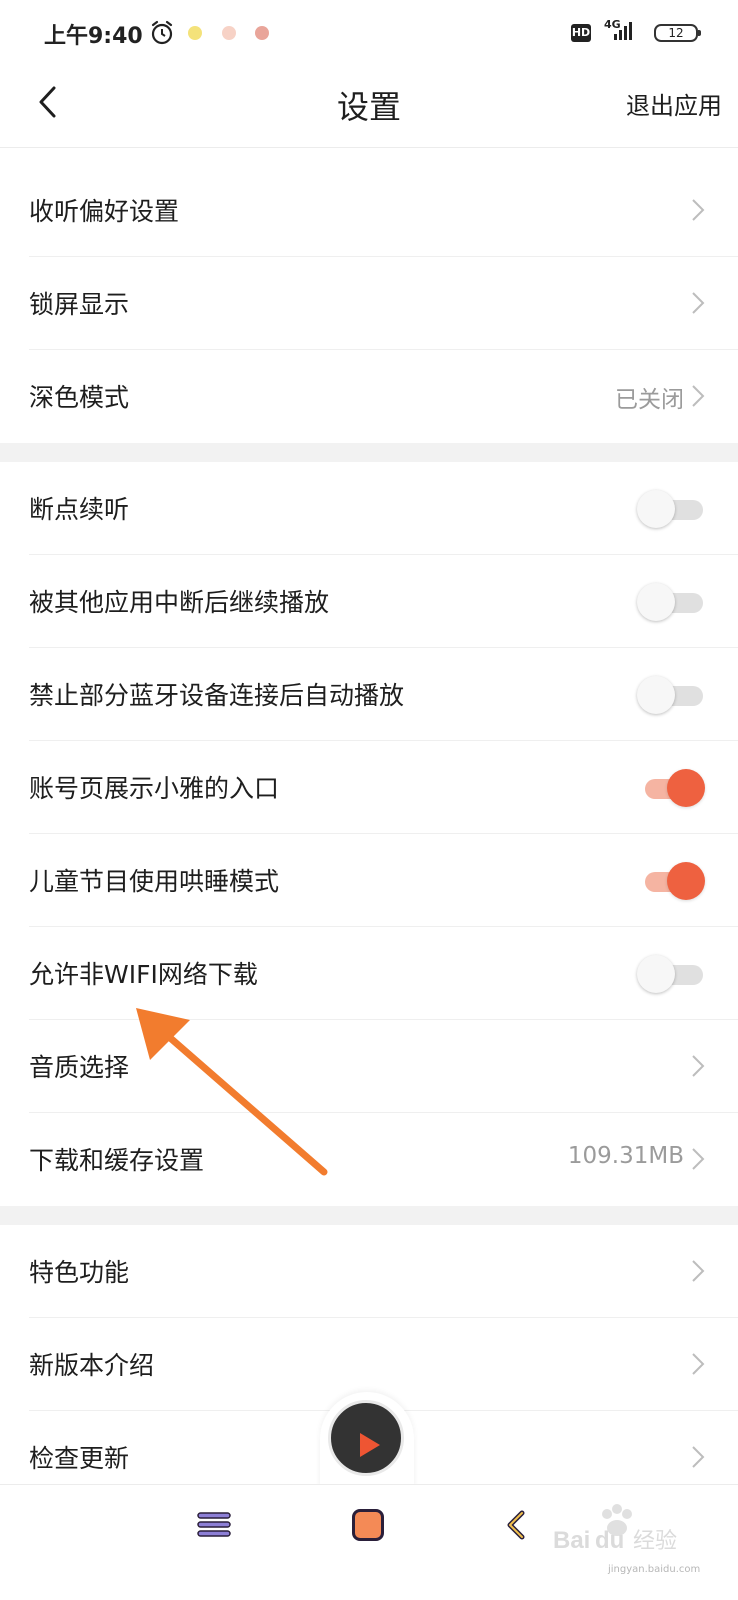  I want to click on row-label: 收听偏好设置, so click(104, 211).